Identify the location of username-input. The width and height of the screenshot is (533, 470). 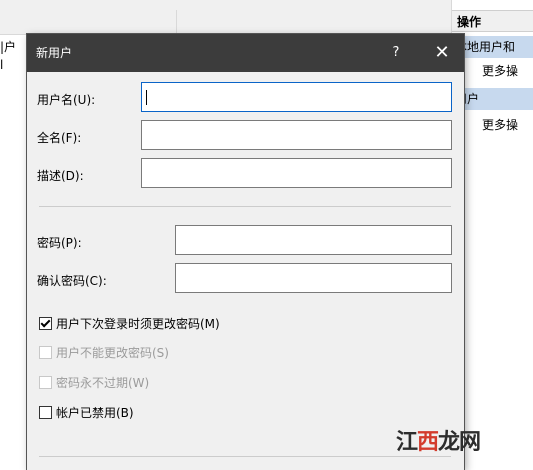
(296, 97).